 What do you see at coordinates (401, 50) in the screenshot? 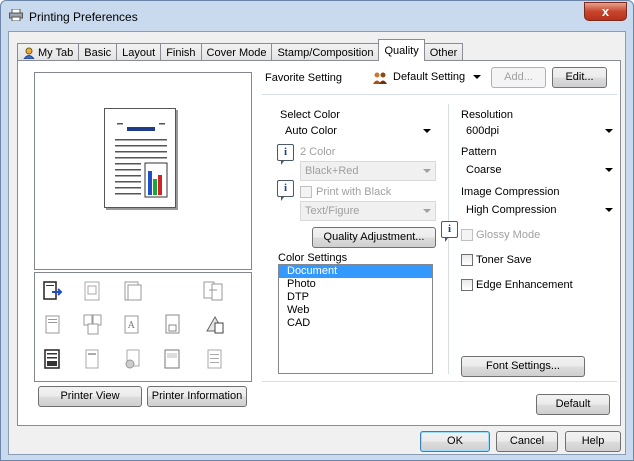
I see `tab-quality: Quality` at bounding box center [401, 50].